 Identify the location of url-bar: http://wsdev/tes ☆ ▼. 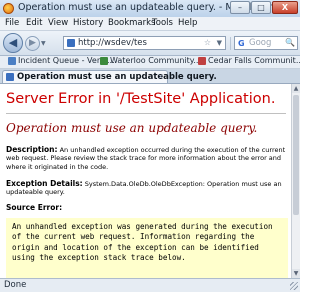
(144, 43).